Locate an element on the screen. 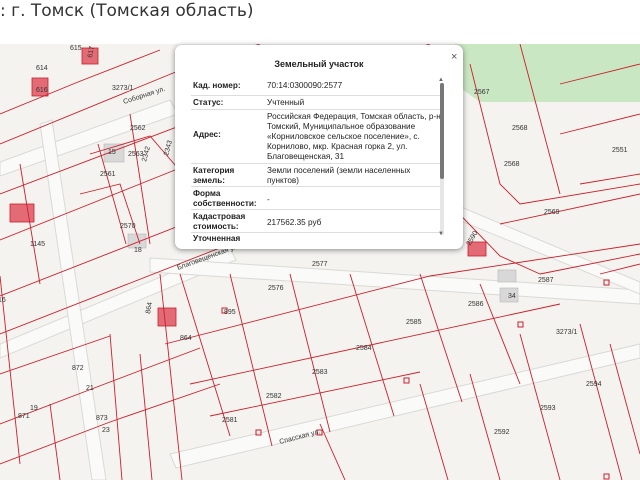 The height and width of the screenshot is (480, 640). parcel-label: 2584 is located at coordinates (364, 348).